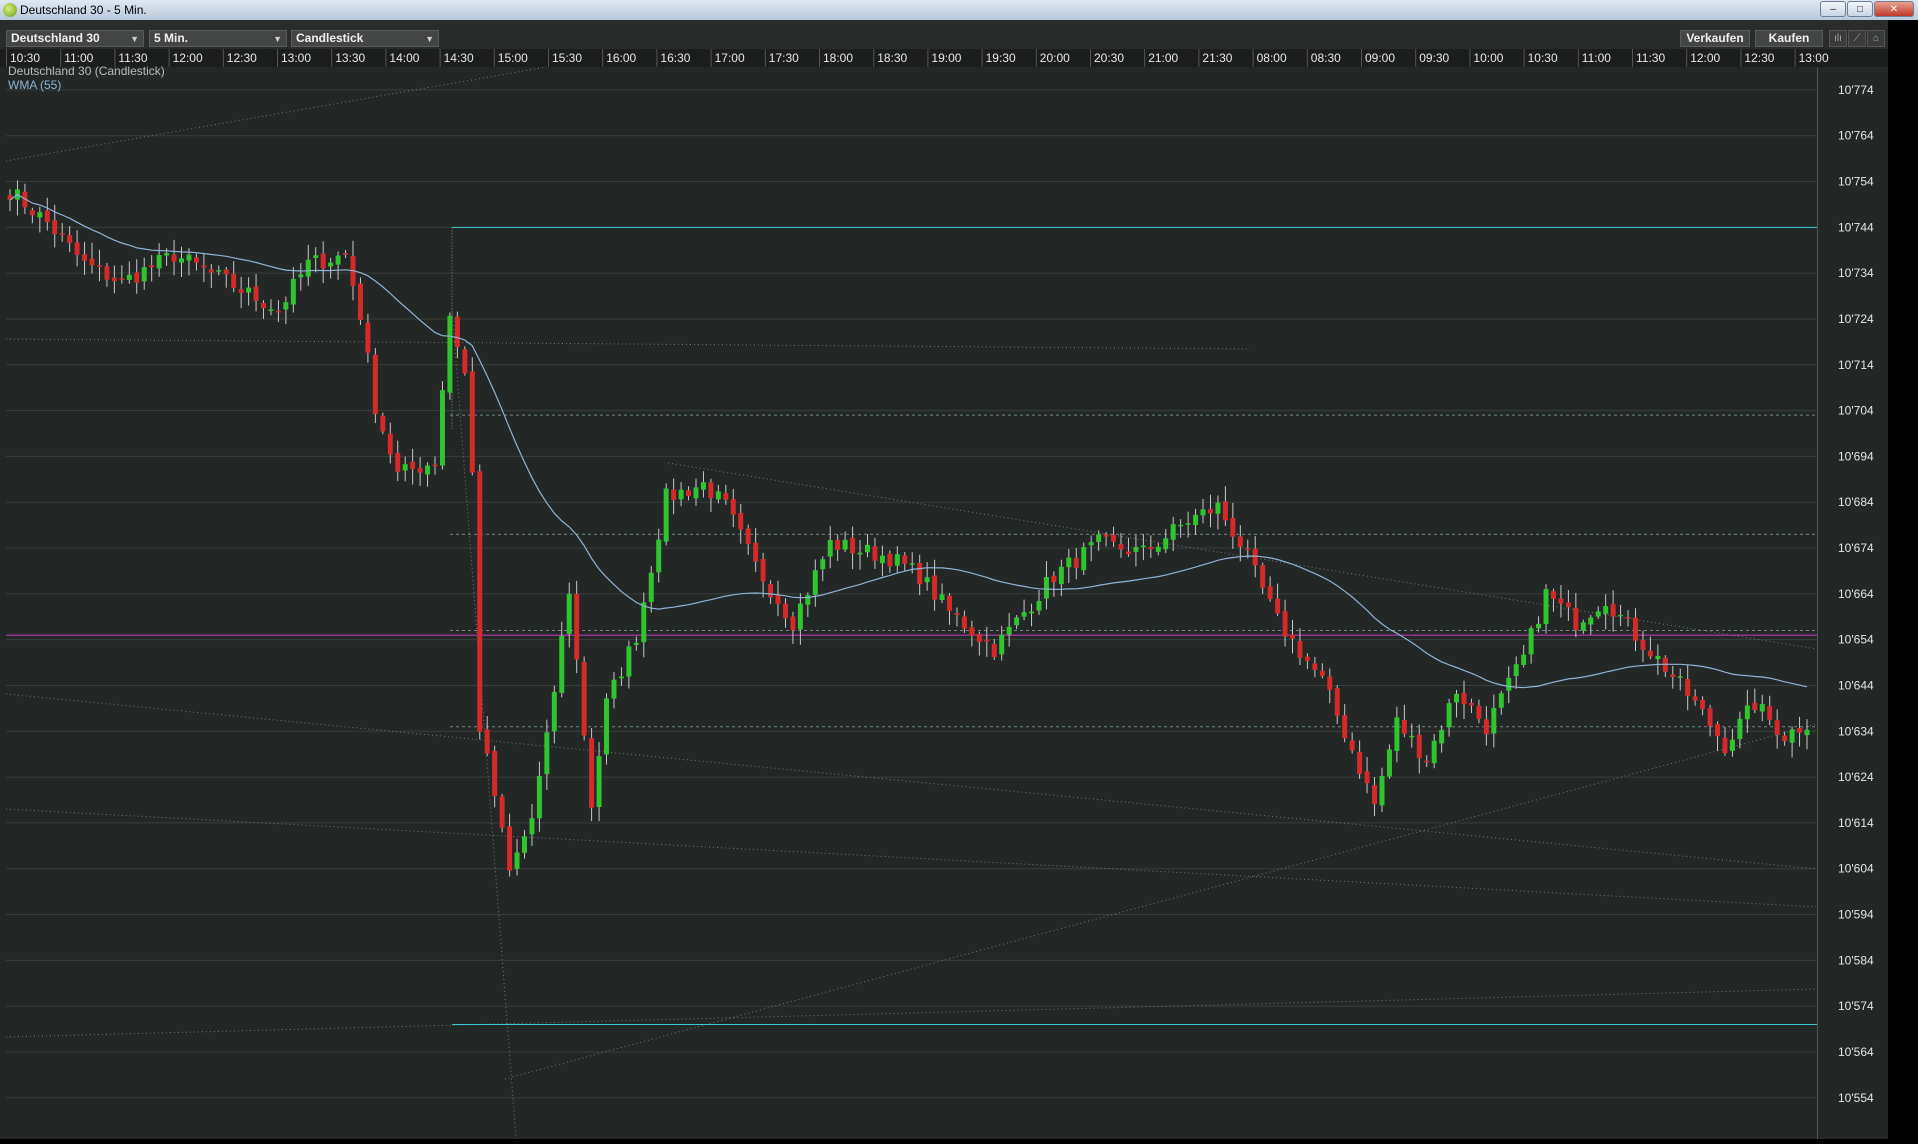 The image size is (1918, 1144). What do you see at coordinates (1856, 915) in the screenshot?
I see `y-tick-label: 10'594` at bounding box center [1856, 915].